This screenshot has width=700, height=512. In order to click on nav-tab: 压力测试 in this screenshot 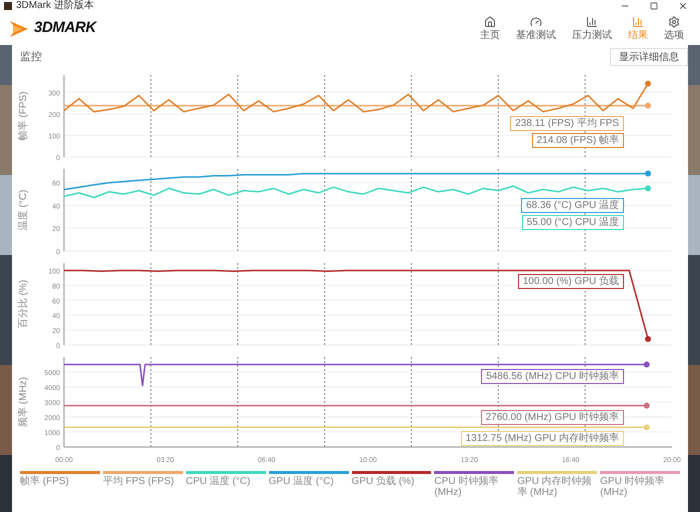, I will do `click(592, 29)`.